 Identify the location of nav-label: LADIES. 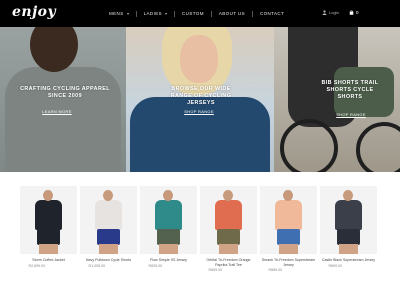
(153, 13).